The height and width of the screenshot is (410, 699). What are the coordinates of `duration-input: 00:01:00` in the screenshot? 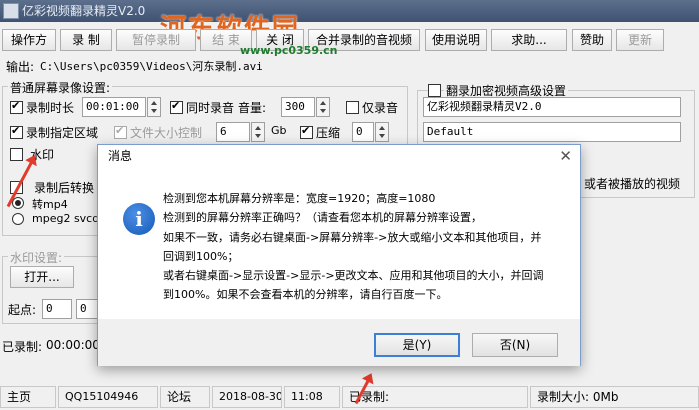 It's located at (114, 107).